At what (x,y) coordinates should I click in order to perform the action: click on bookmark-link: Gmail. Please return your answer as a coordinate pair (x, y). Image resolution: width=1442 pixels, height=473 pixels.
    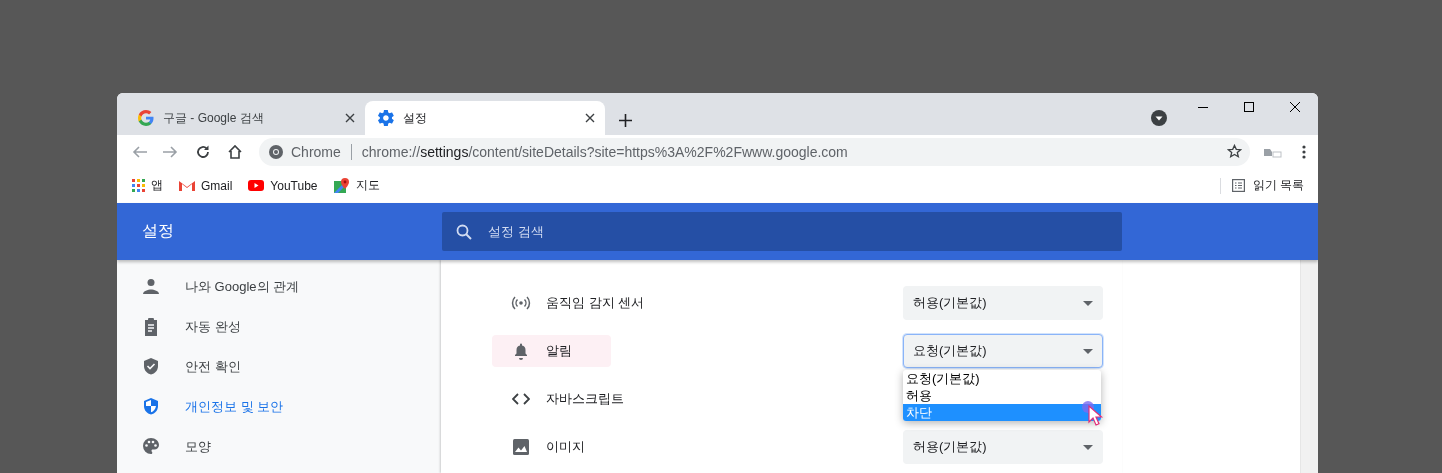
    Looking at the image, I should click on (206, 185).